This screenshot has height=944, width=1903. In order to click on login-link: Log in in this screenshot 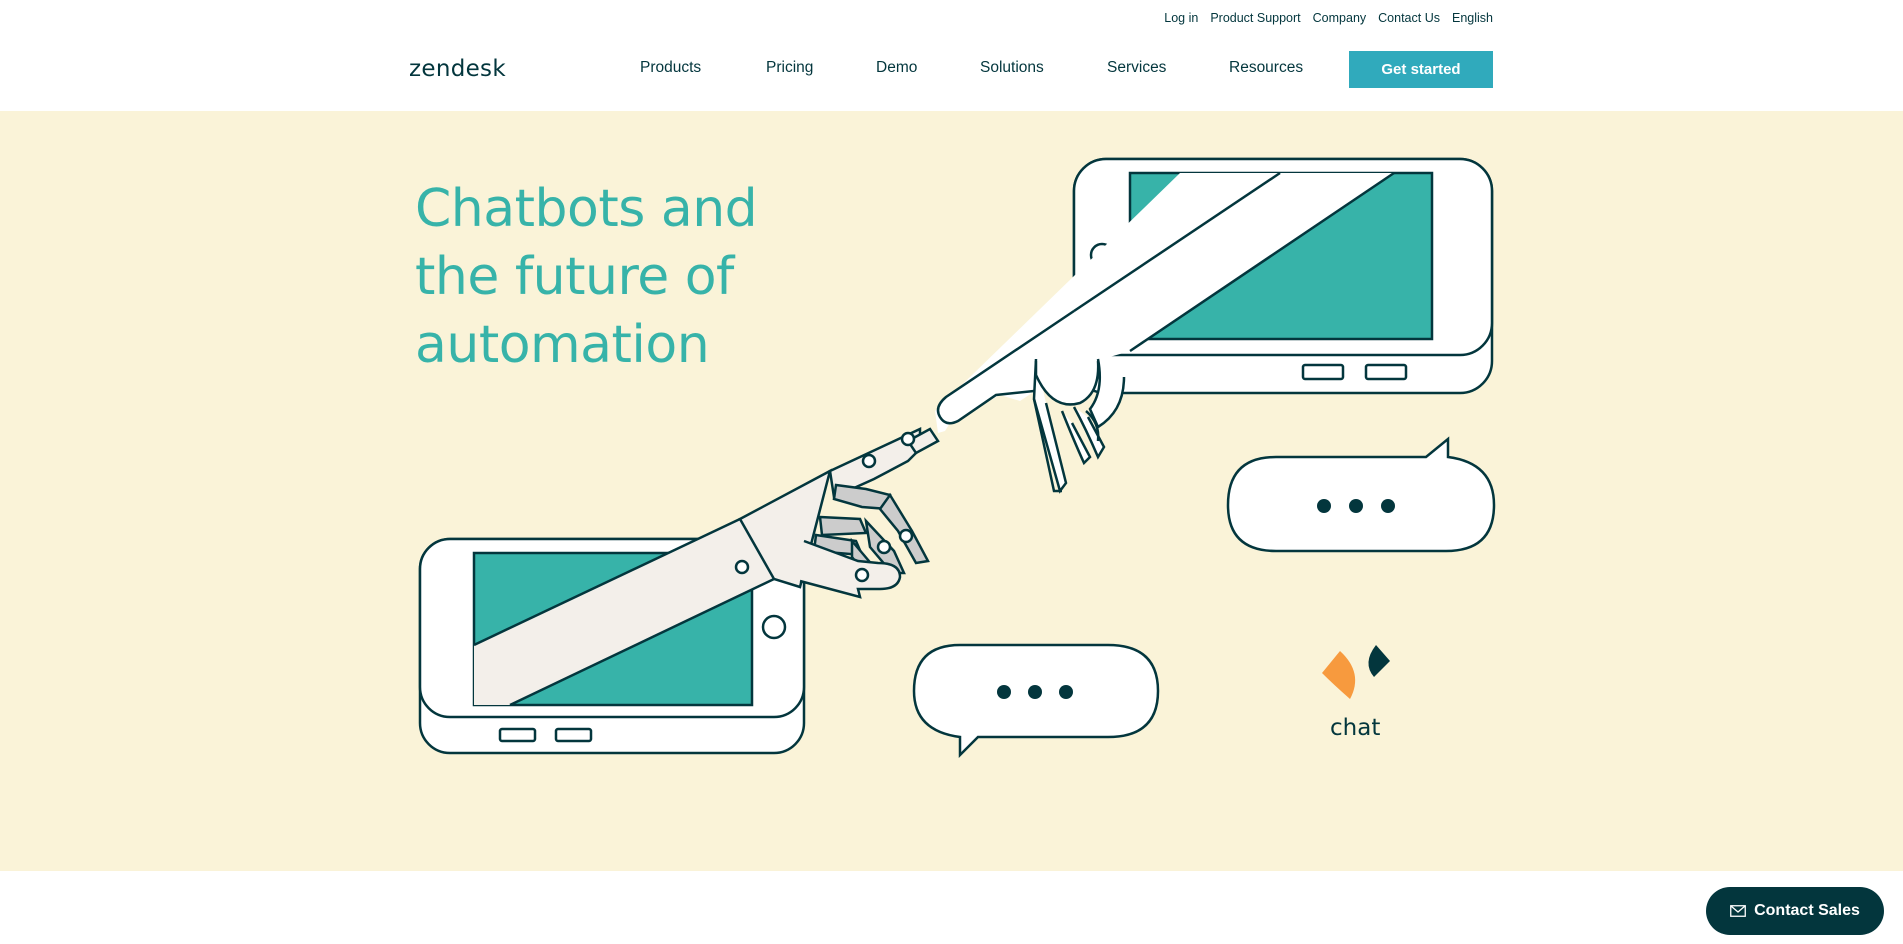, I will do `click(1181, 18)`.